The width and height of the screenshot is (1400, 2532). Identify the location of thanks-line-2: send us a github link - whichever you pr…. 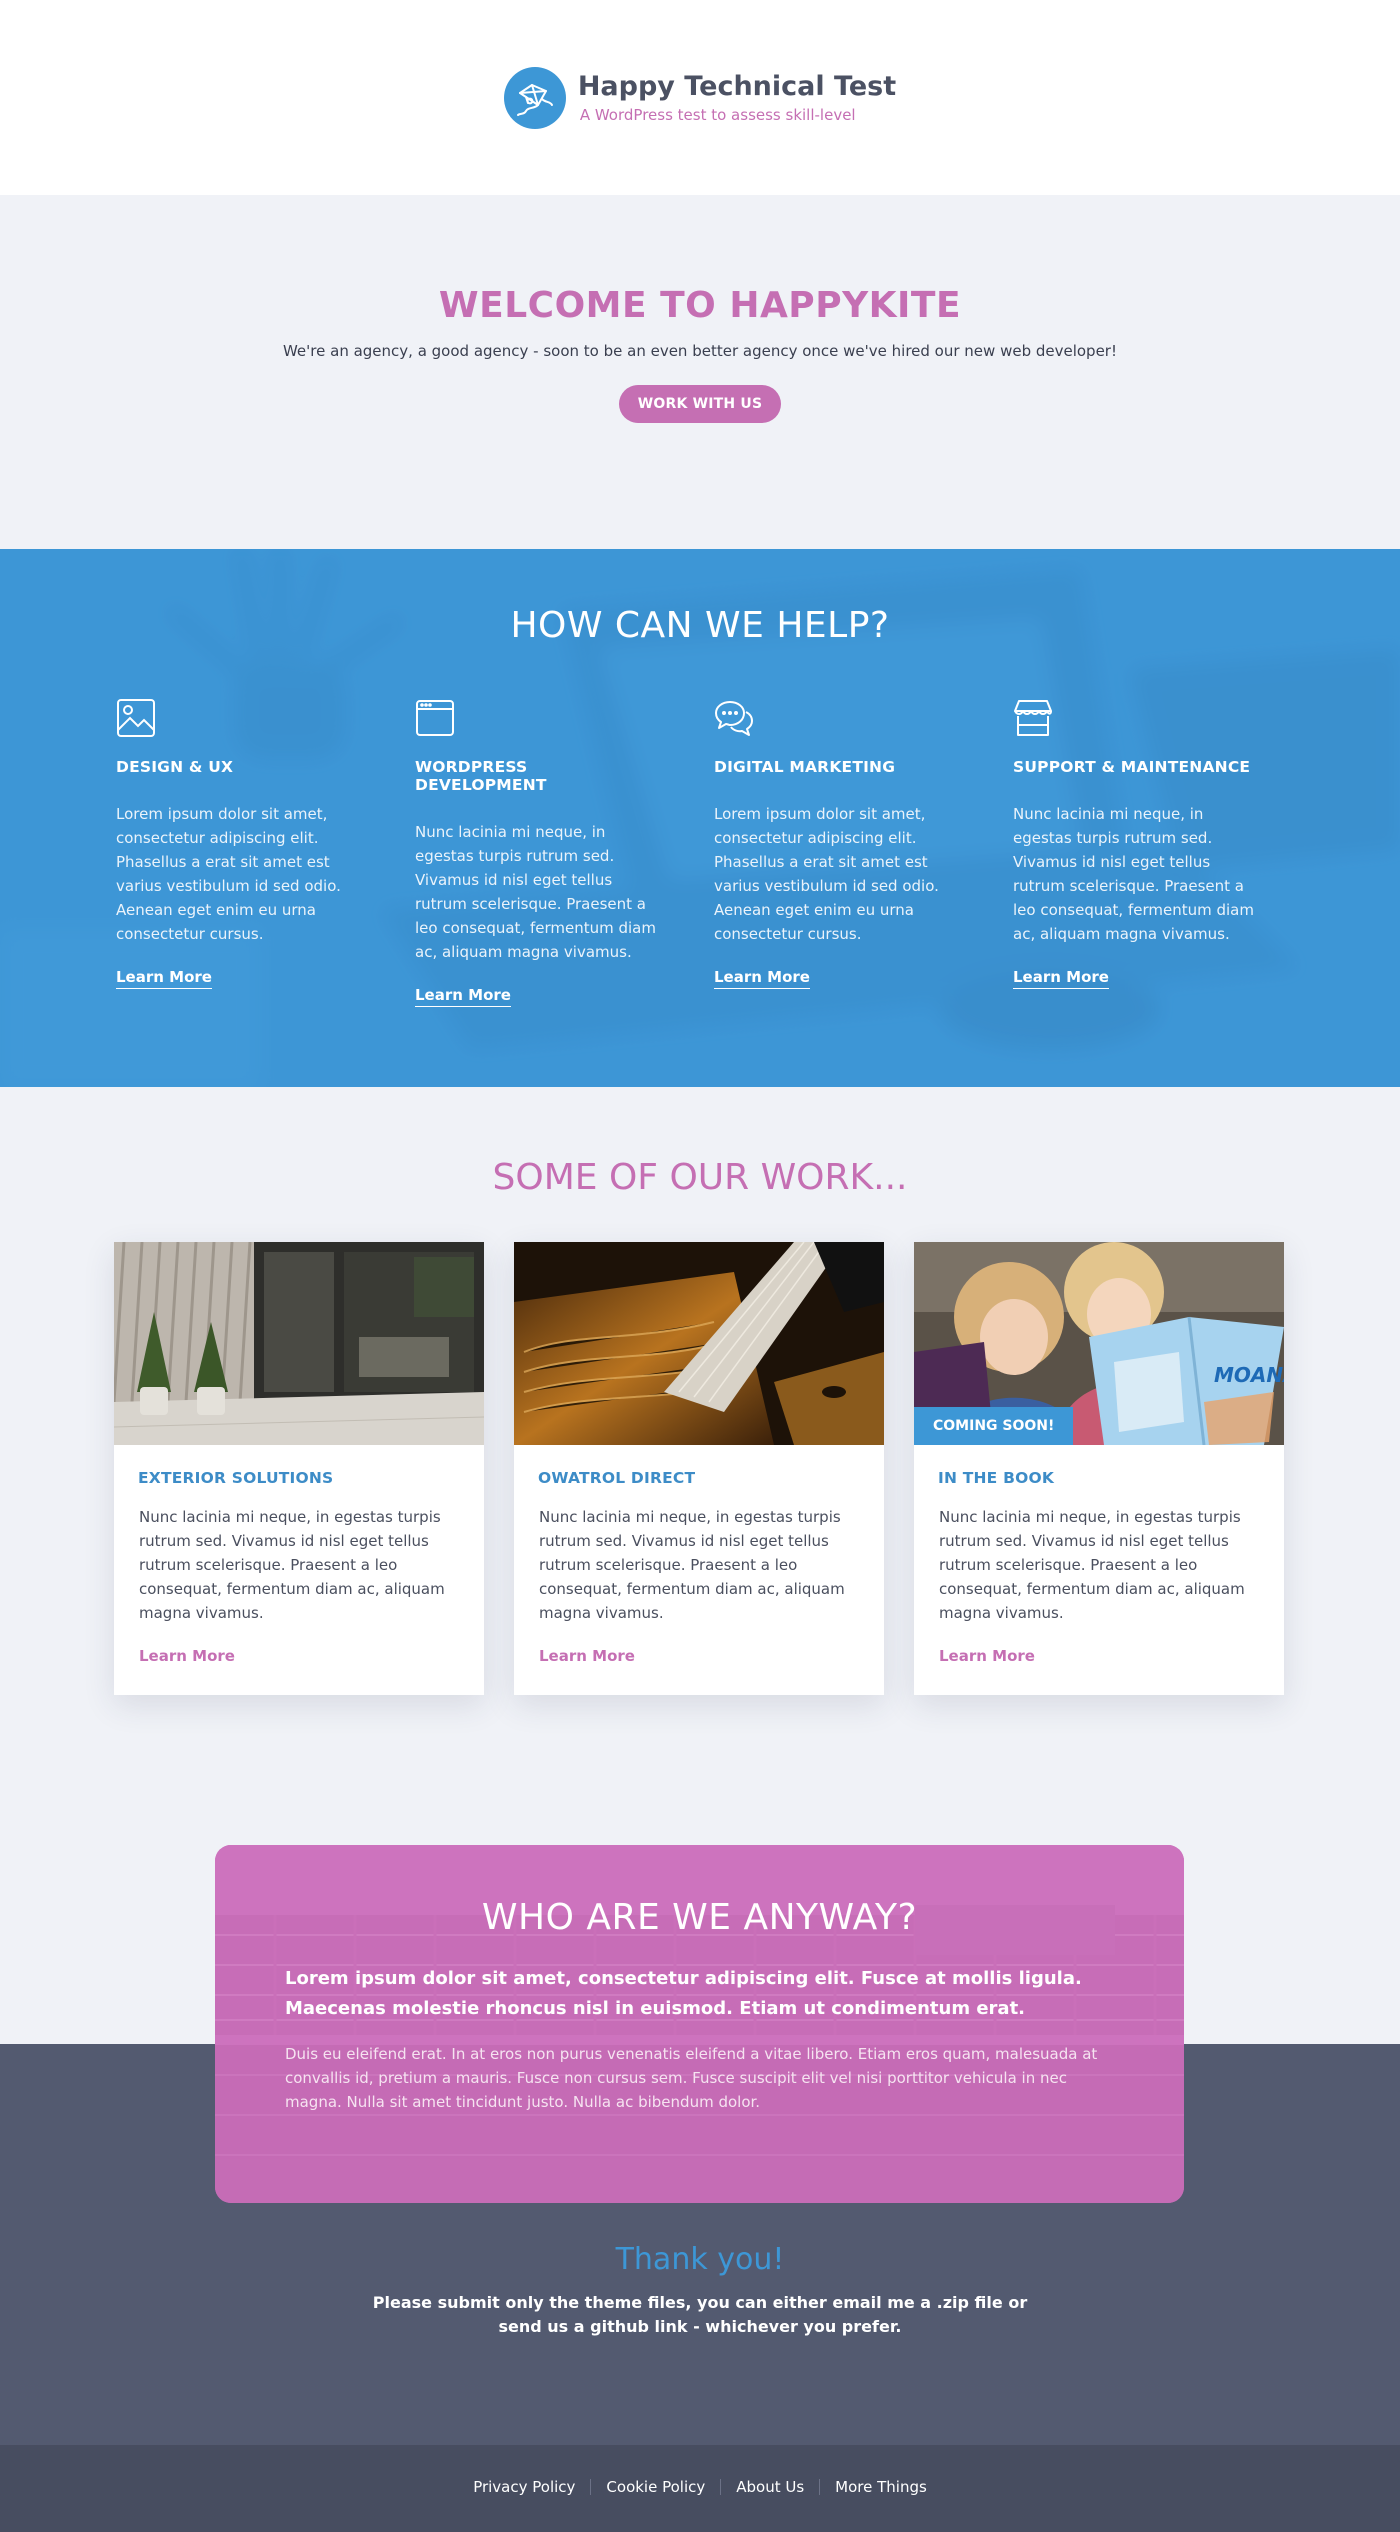
(700, 2326).